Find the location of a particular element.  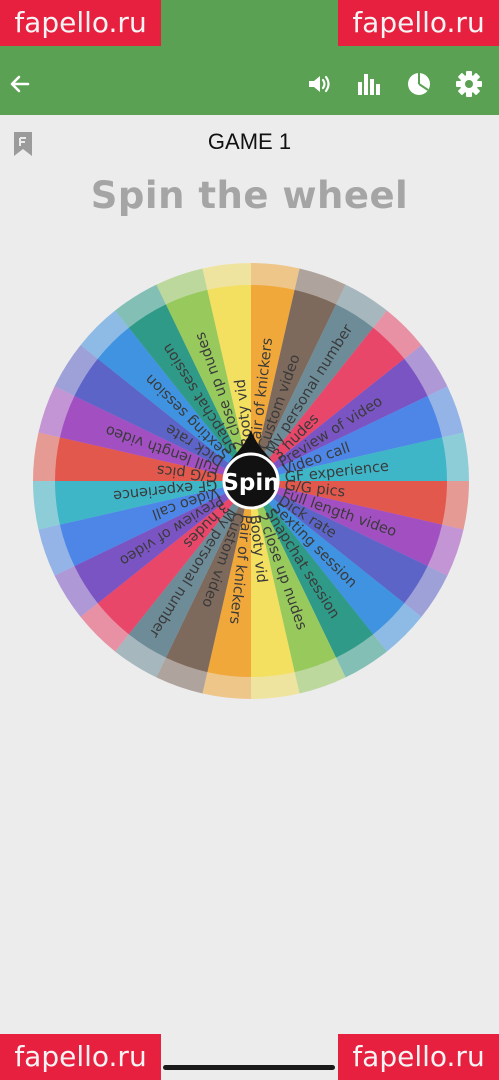

gear-icon is located at coordinates (469, 84).